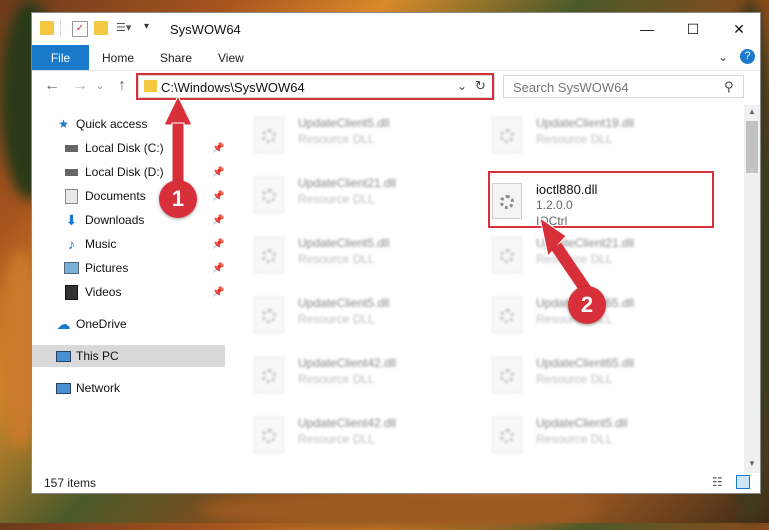 The height and width of the screenshot is (530, 769). What do you see at coordinates (752, 111) in the screenshot?
I see `scroll-up-icon: ▲` at bounding box center [752, 111].